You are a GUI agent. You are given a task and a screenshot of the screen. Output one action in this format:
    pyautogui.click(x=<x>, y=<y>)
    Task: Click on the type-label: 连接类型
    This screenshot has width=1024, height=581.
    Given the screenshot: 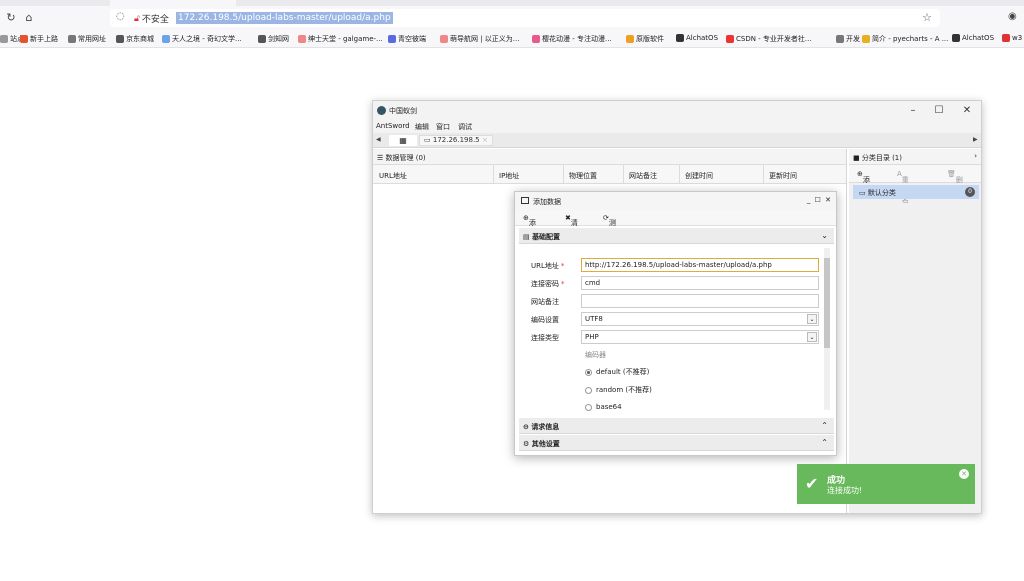 What is the action you would take?
    pyautogui.click(x=545, y=338)
    